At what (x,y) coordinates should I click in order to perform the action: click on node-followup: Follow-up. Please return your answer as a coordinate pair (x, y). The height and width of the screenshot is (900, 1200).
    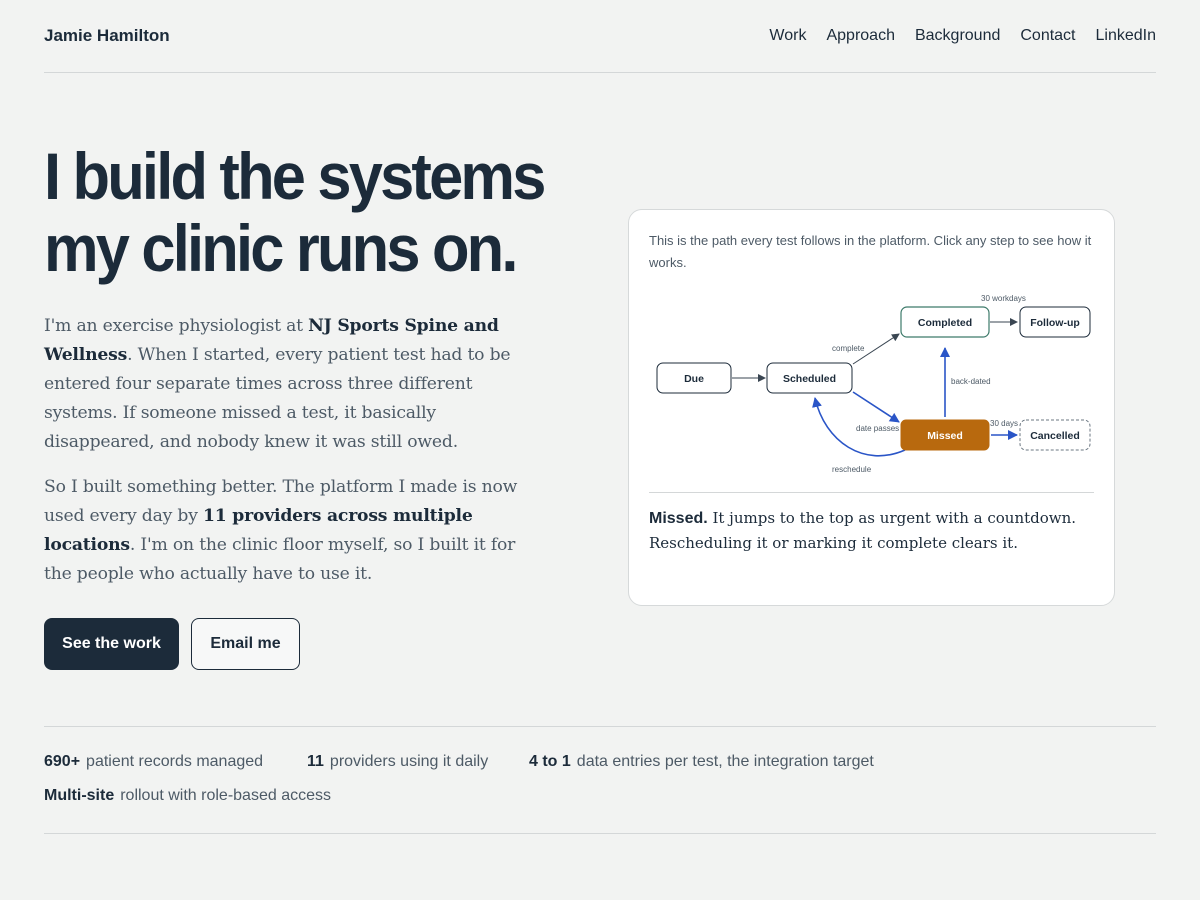
    Looking at the image, I should click on (1055, 322).